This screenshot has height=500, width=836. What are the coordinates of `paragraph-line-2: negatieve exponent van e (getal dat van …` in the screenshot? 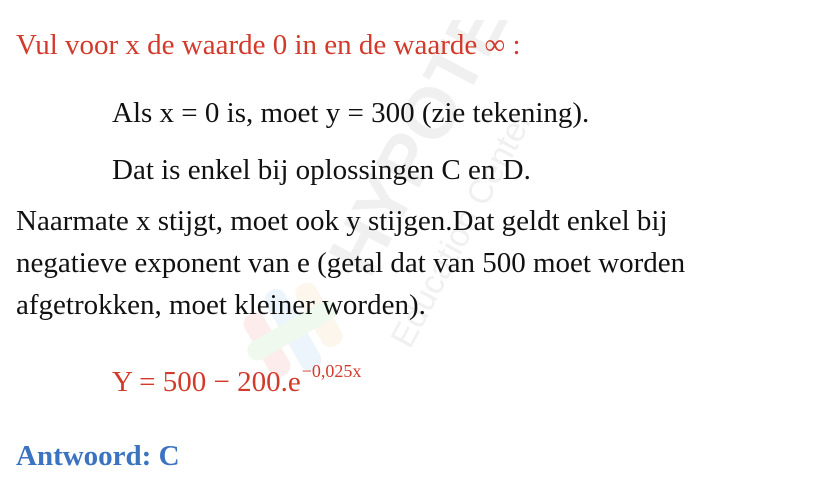 It's located at (351, 263).